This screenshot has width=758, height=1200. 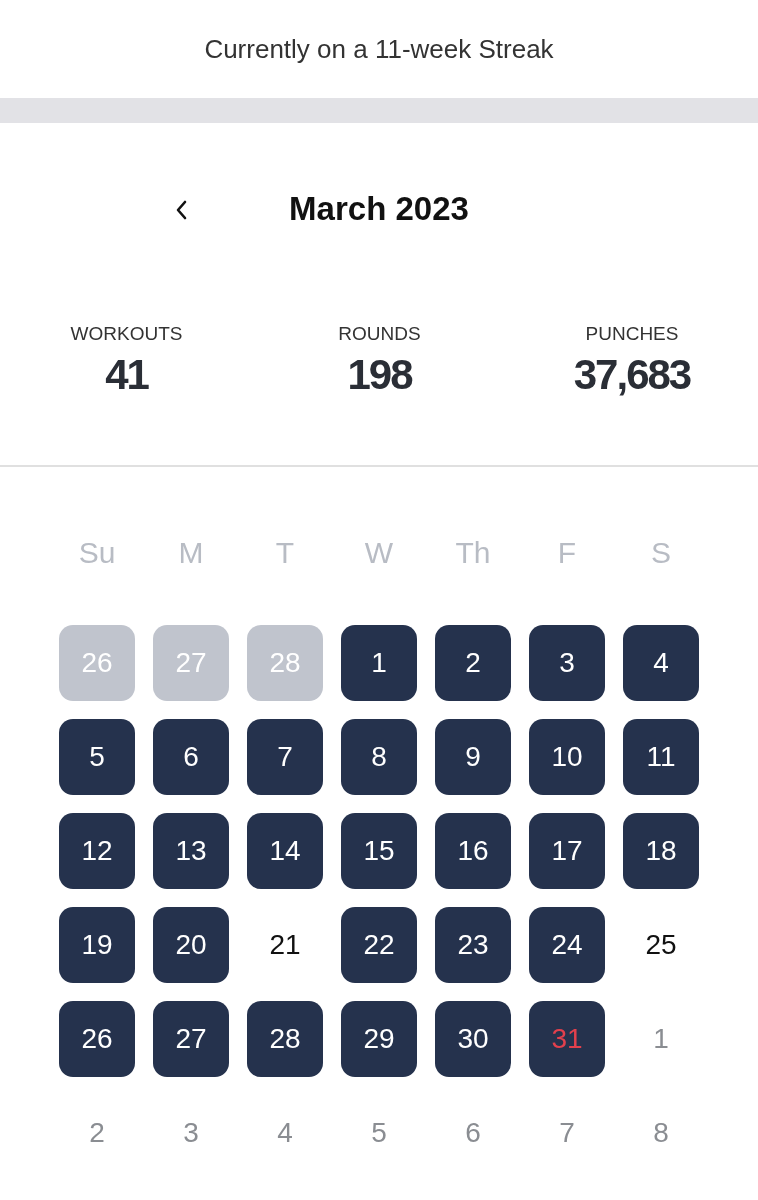 I want to click on month-title: March 2023, so click(x=379, y=209).